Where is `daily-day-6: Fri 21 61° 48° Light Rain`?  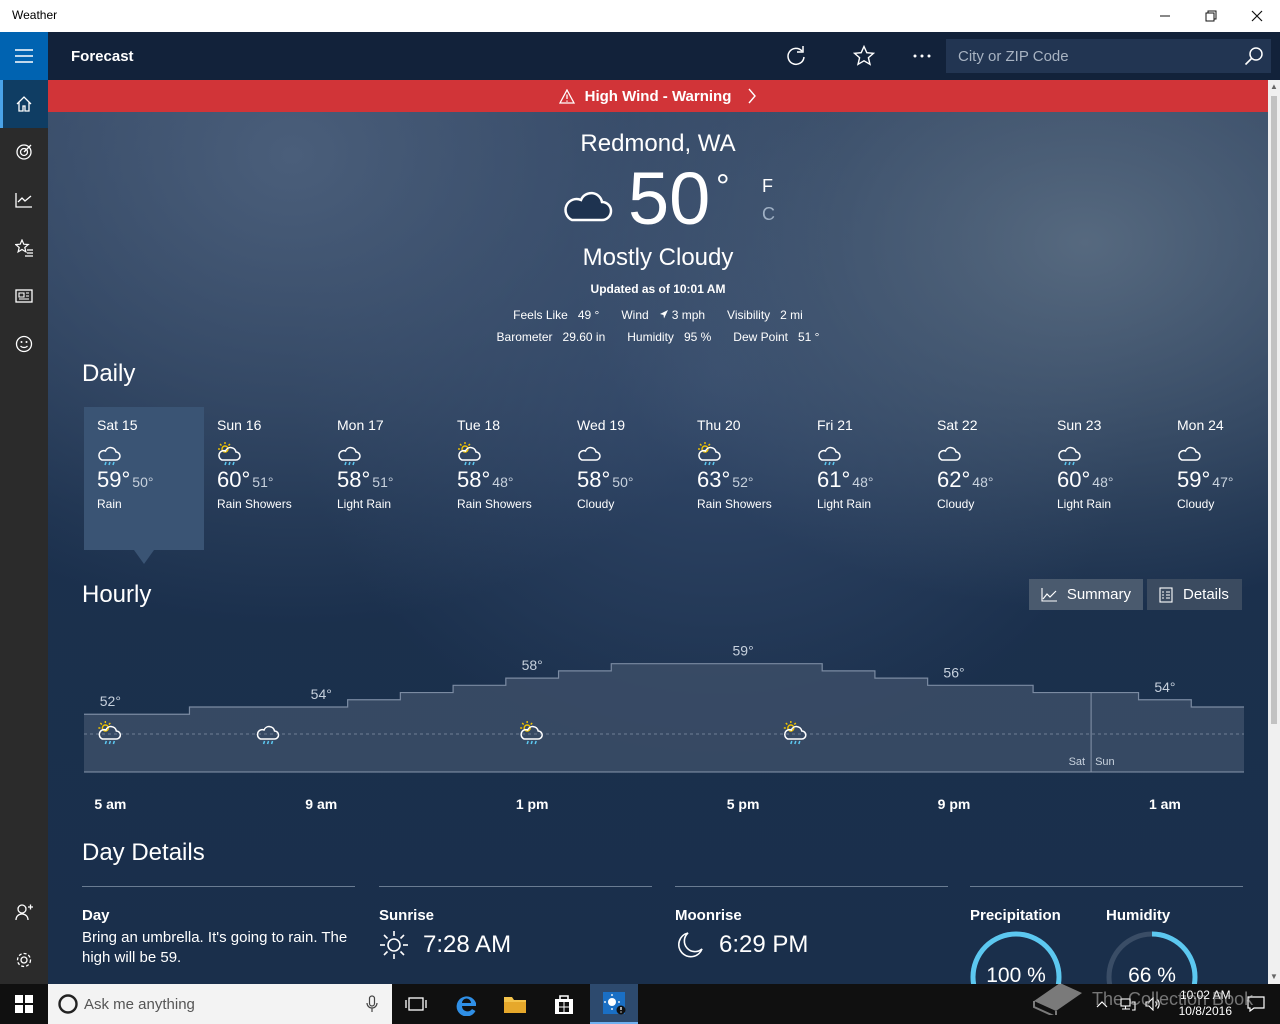
daily-day-6: Fri 21 61° 48° Light Rain is located at coordinates (864, 478).